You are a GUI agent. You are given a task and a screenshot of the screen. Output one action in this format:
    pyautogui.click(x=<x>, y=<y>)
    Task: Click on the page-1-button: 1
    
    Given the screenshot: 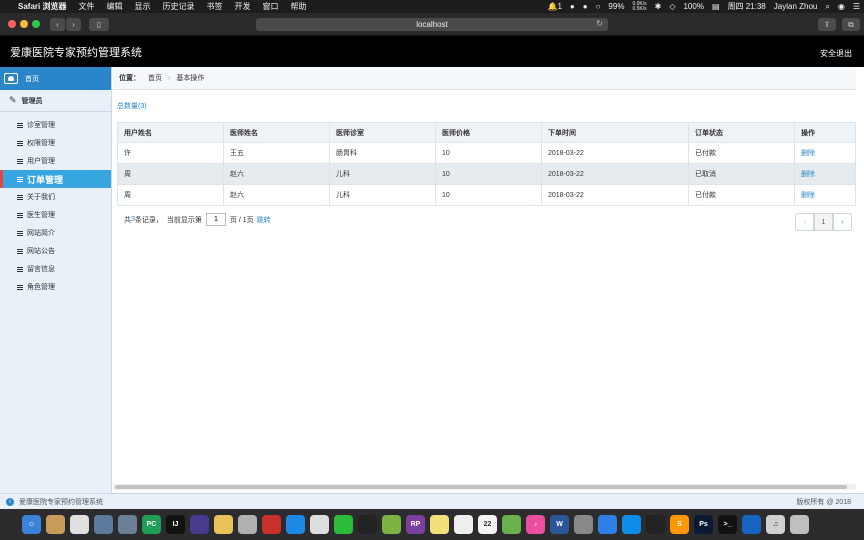 What is the action you would take?
    pyautogui.click(x=823, y=222)
    